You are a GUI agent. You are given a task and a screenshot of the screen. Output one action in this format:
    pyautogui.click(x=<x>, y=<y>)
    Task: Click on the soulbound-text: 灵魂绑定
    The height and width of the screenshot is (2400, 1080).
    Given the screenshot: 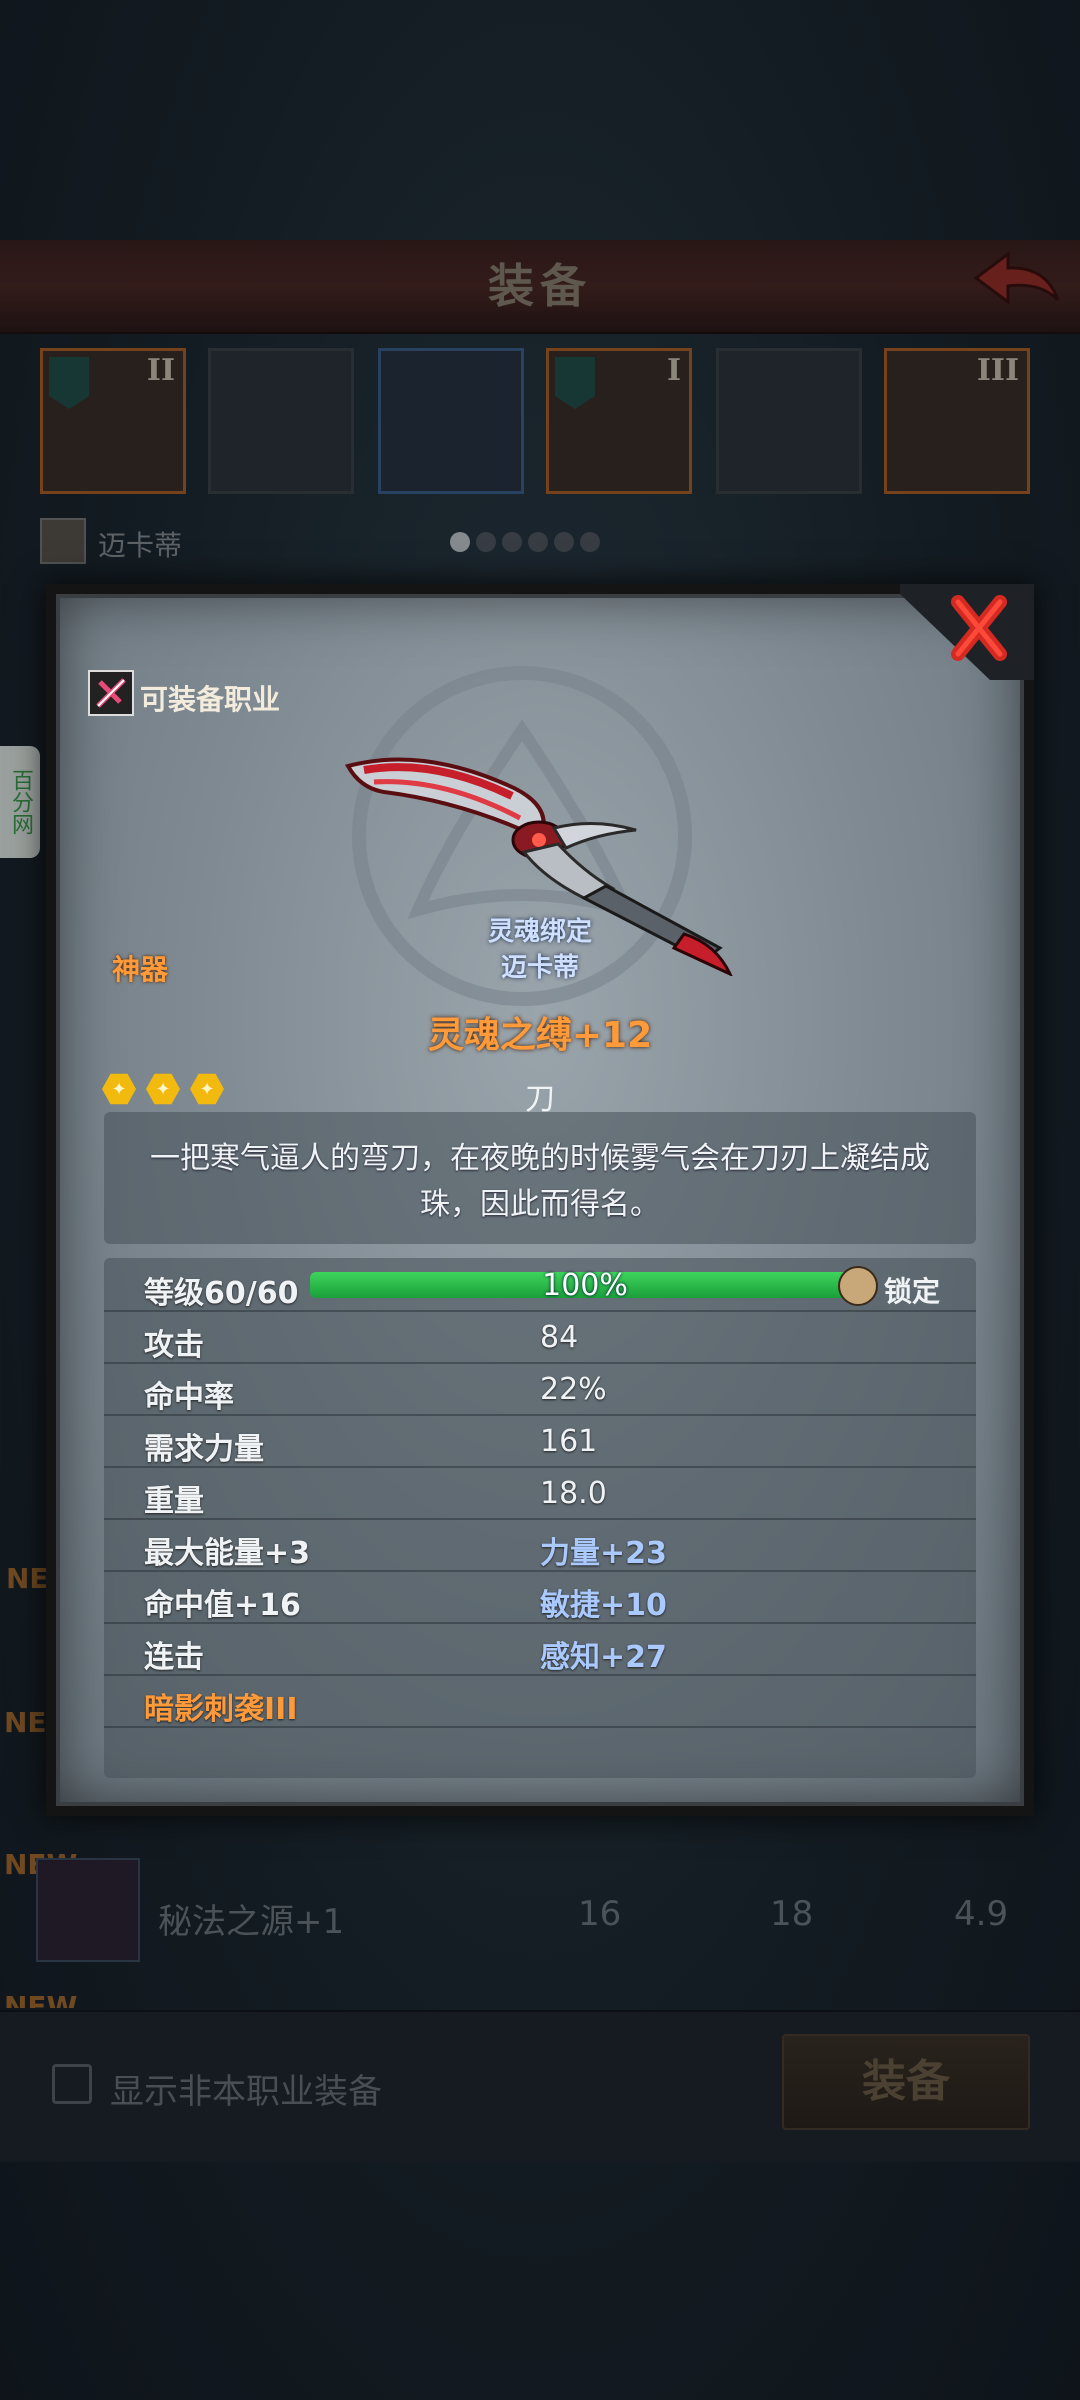 What is the action you would take?
    pyautogui.click(x=539, y=932)
    